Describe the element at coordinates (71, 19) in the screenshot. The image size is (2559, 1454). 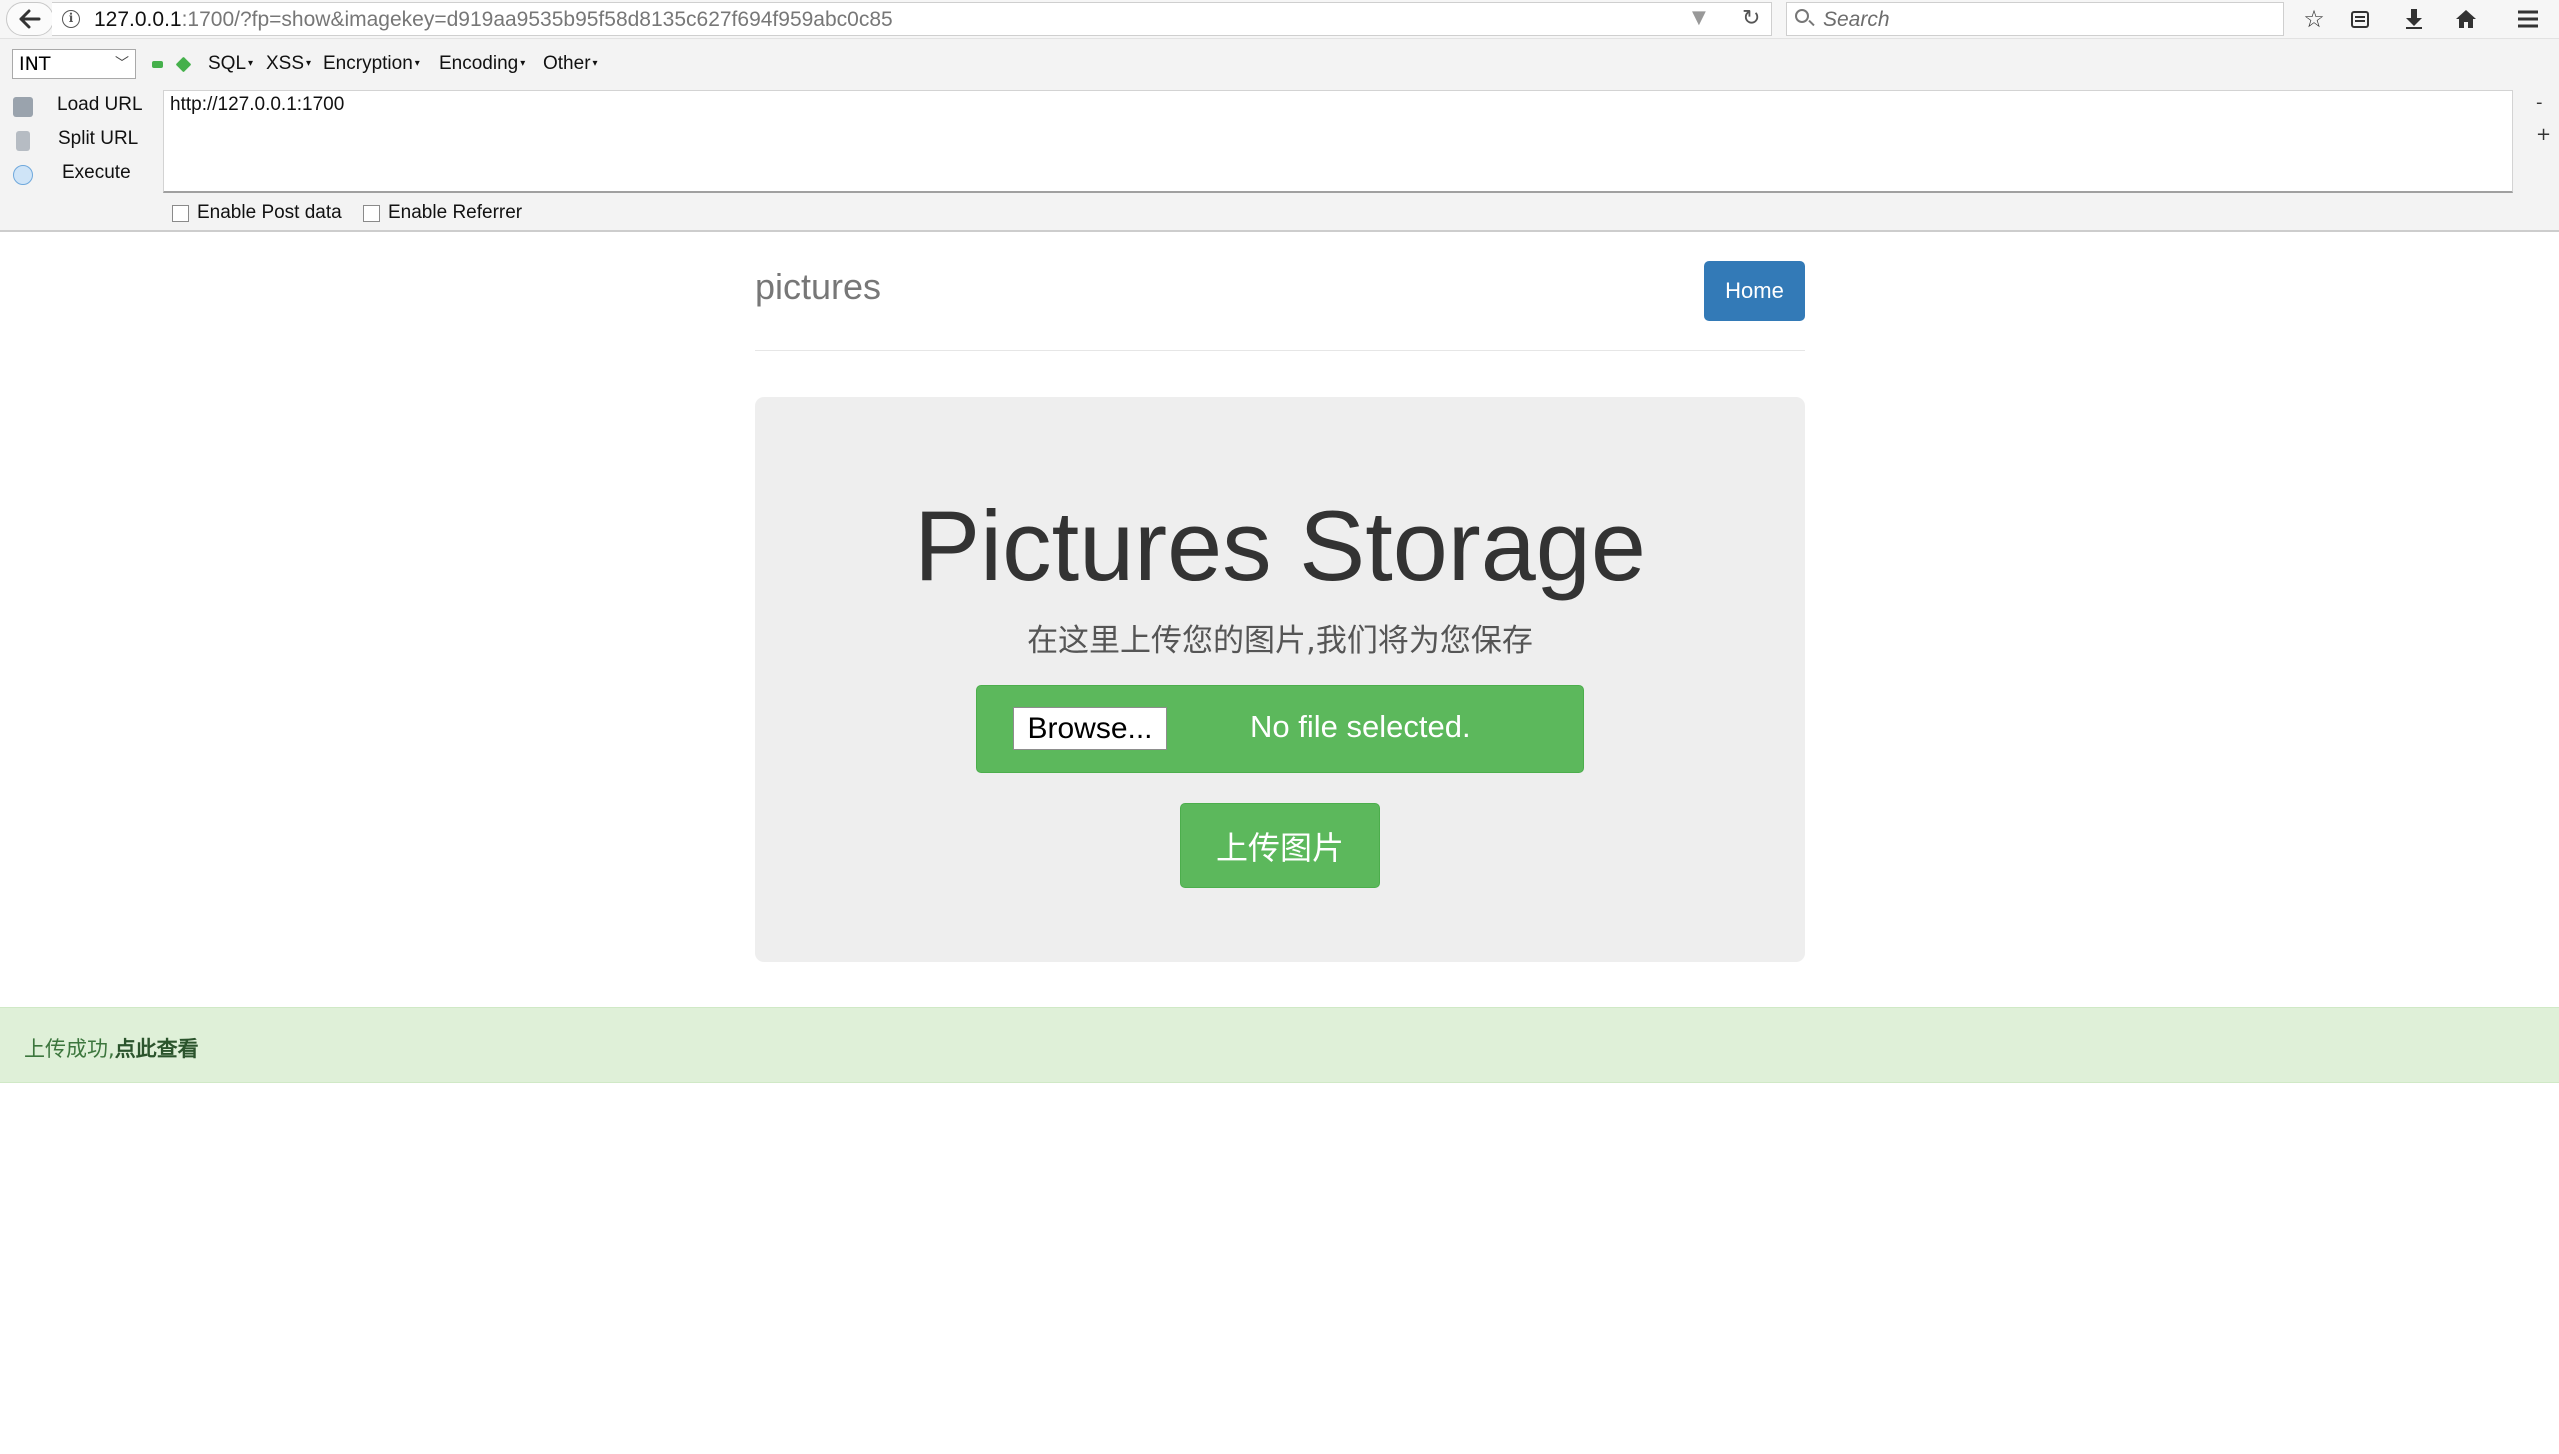
I see `site-info-icon: i` at that location.